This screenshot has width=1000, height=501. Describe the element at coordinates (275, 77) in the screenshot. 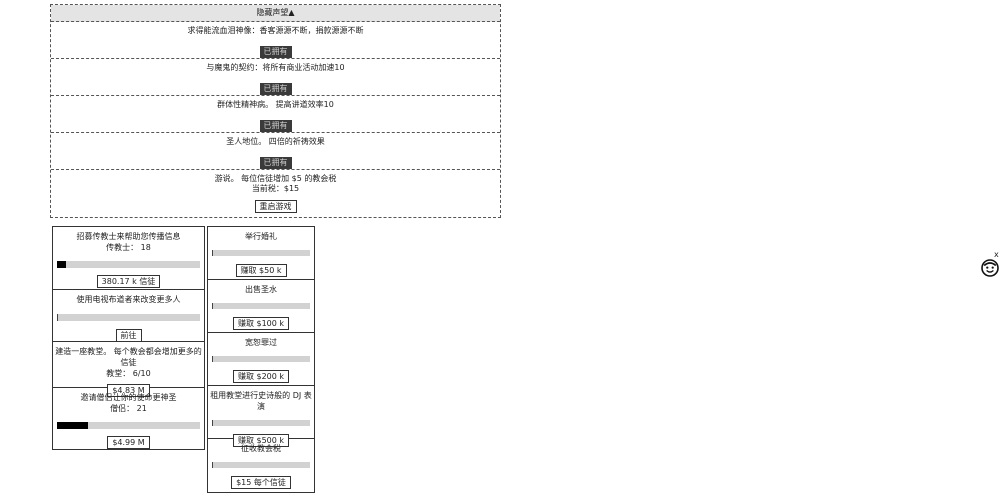

I see `reputation-item: 与魔鬼的契约：将所有商业活动加速10 已拥有` at that location.